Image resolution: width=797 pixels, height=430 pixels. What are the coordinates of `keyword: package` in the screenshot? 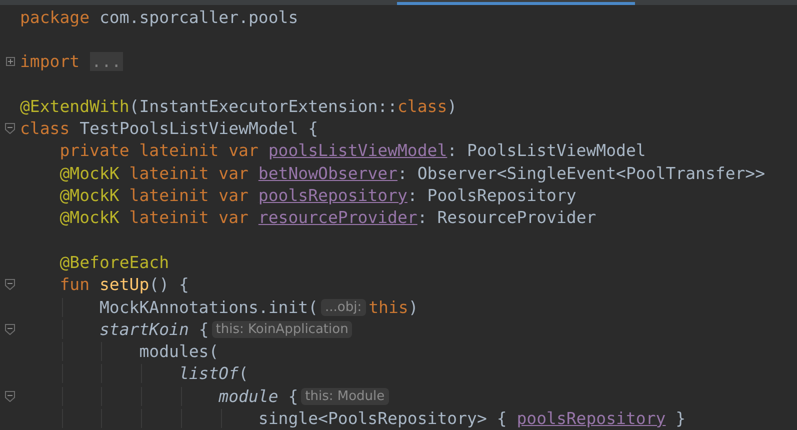 It's located at (55, 17).